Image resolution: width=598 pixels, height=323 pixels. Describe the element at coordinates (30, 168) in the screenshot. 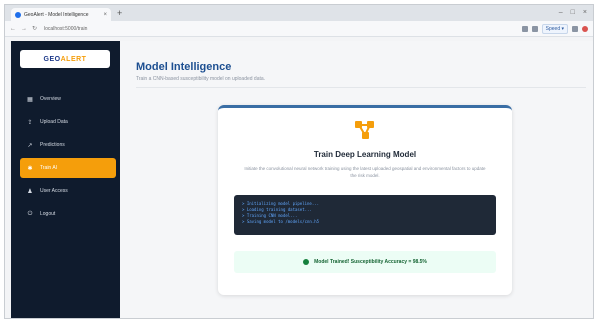

I see `brain-icon: ✱` at that location.